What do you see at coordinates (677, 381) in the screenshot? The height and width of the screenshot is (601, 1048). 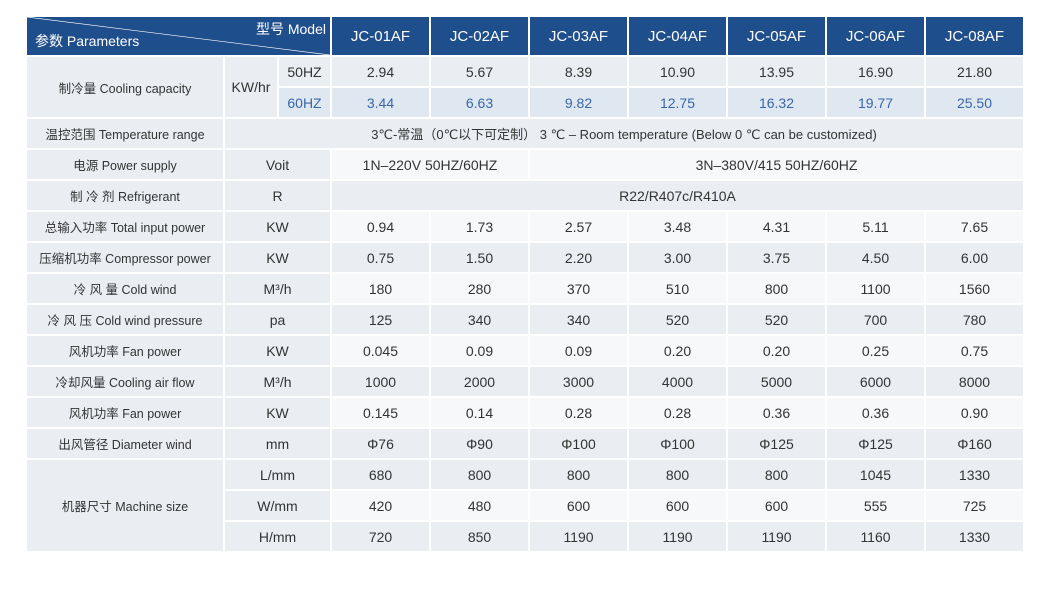 I see `value-cell: 4000` at bounding box center [677, 381].